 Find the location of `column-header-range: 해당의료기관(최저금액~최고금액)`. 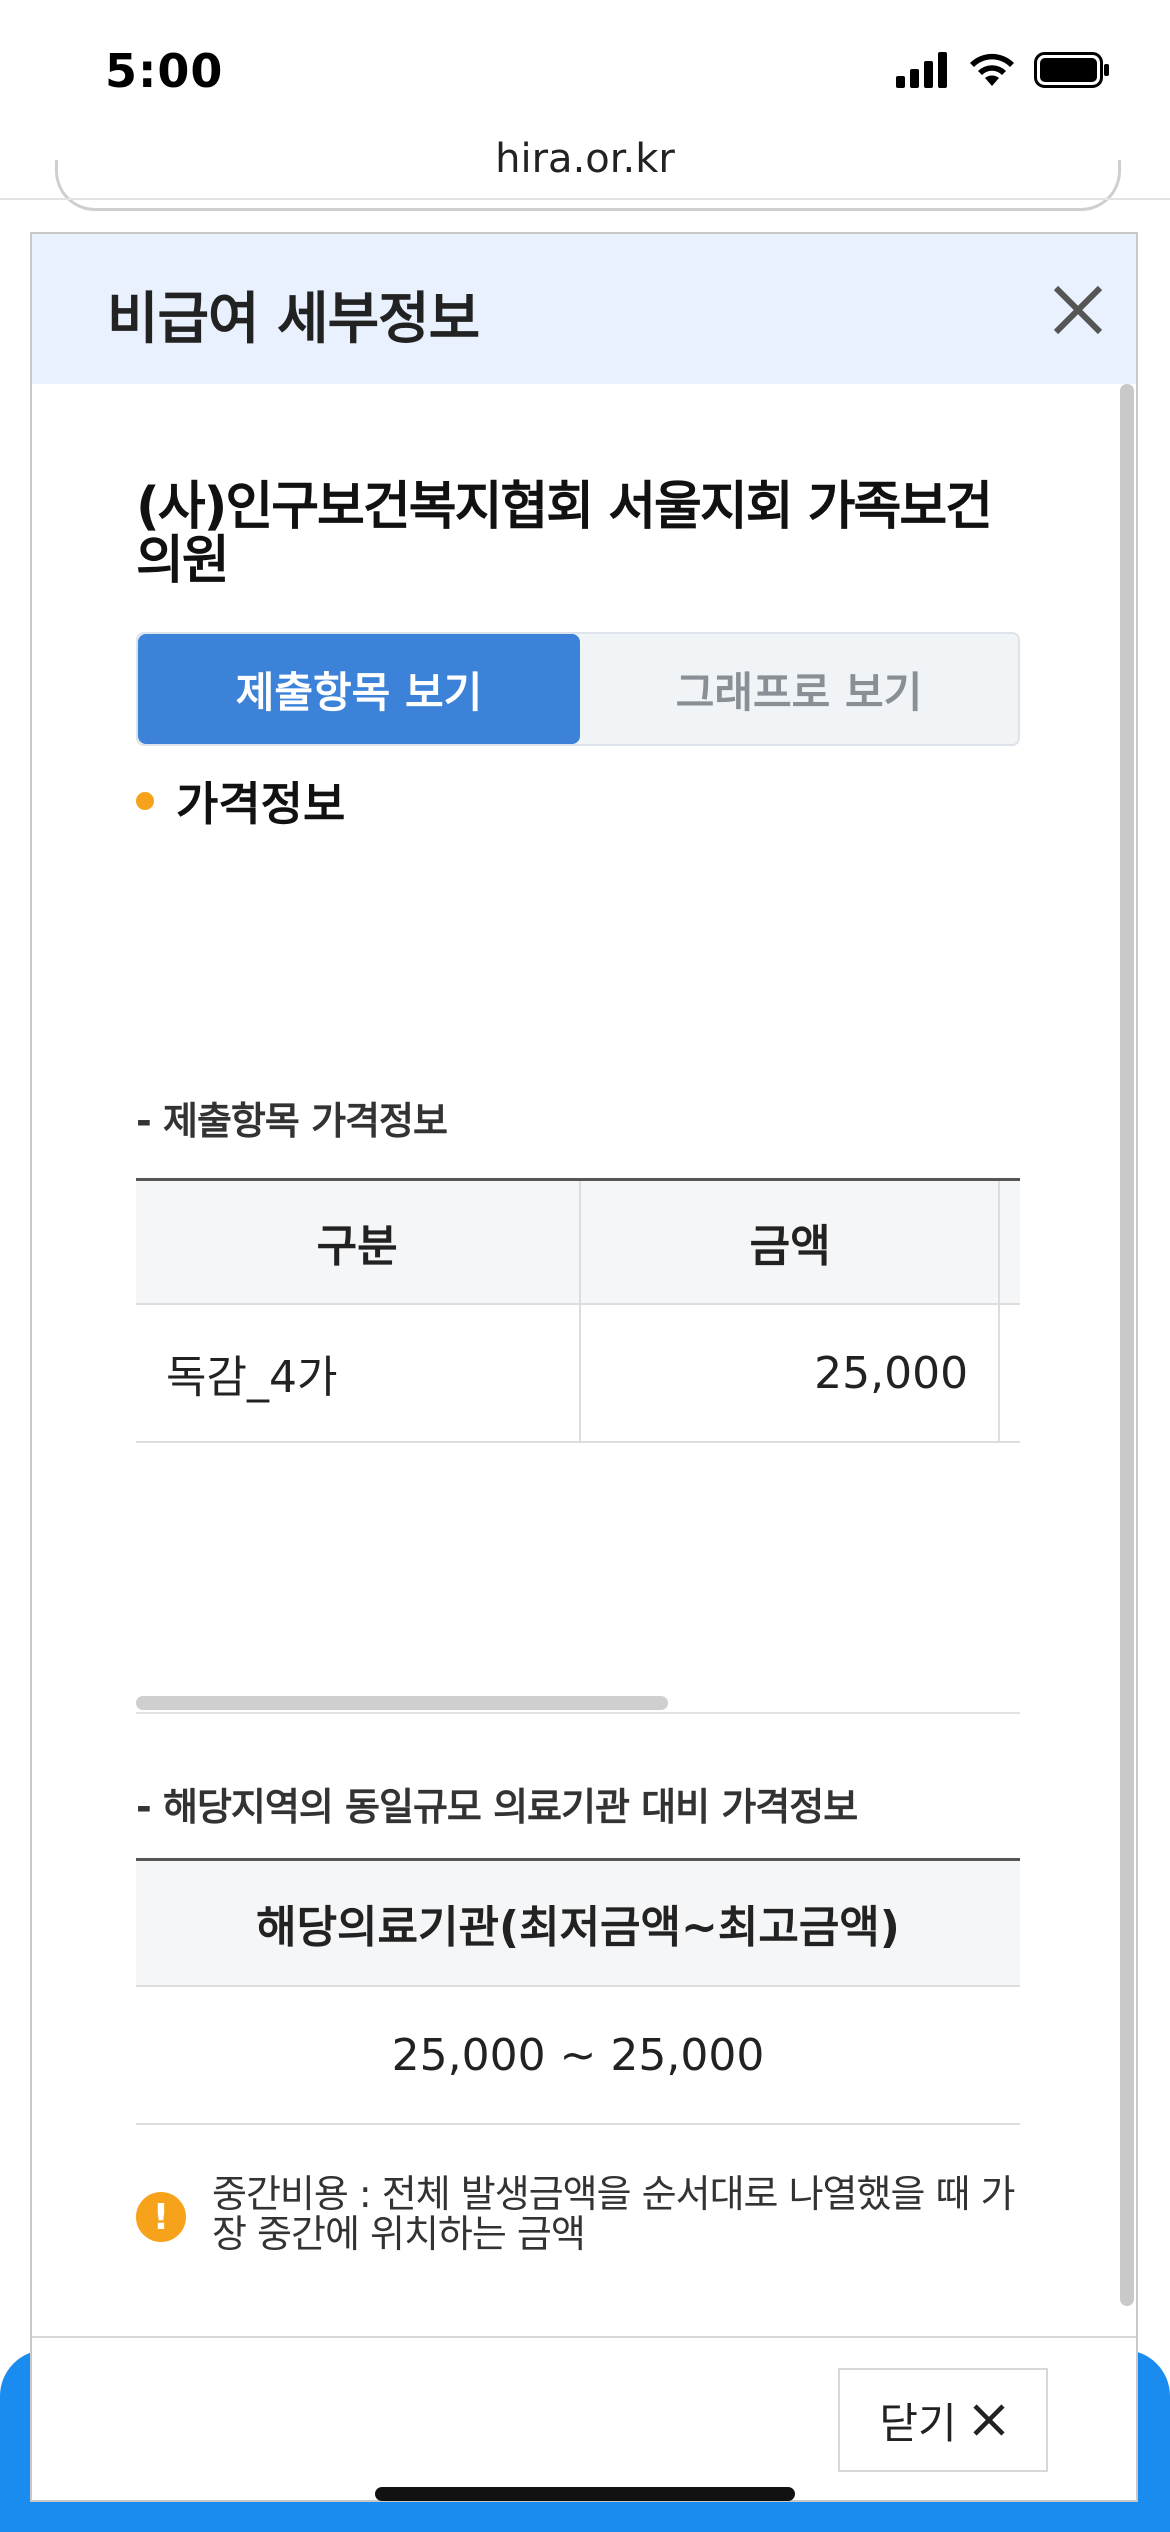

column-header-range: 해당의료기관(최저금액~최고금액) is located at coordinates (578, 1922).